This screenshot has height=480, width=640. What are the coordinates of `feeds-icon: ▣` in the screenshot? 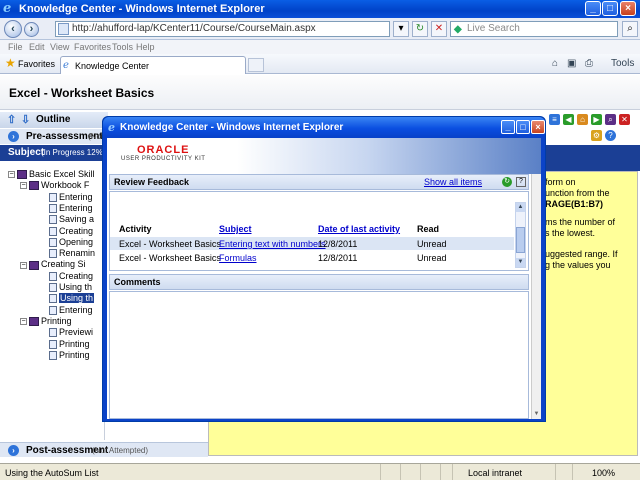 It's located at (571, 63).